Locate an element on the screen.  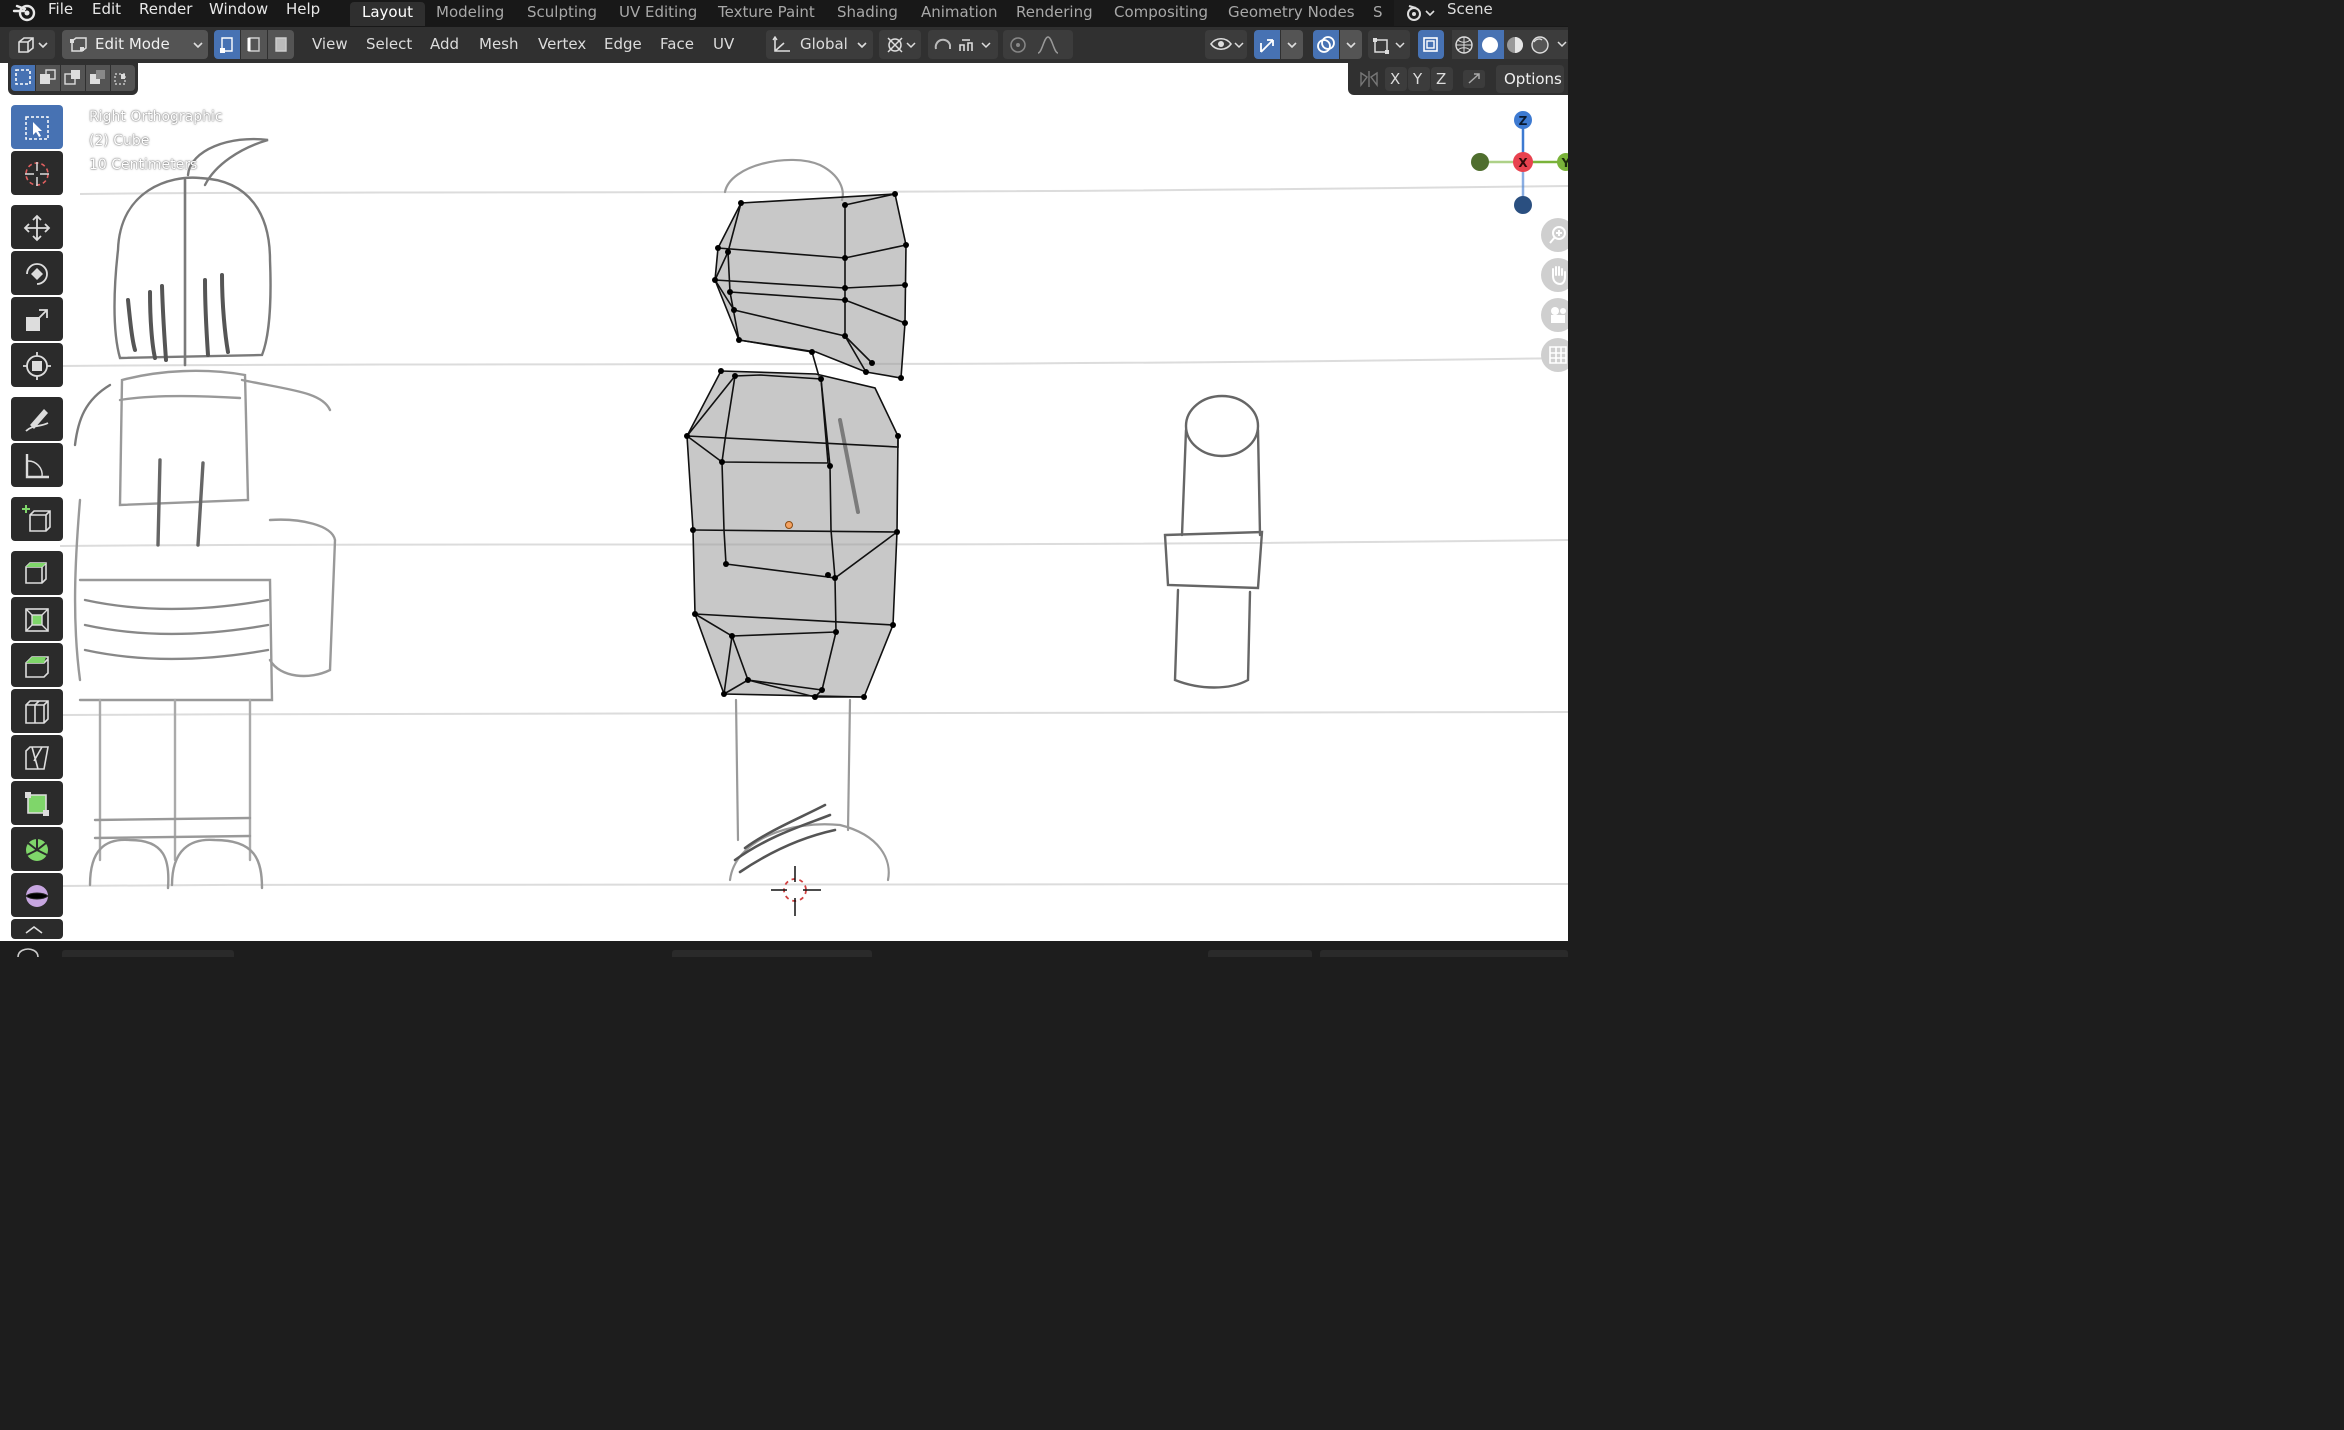
tool-cursor is located at coordinates (37, 173).